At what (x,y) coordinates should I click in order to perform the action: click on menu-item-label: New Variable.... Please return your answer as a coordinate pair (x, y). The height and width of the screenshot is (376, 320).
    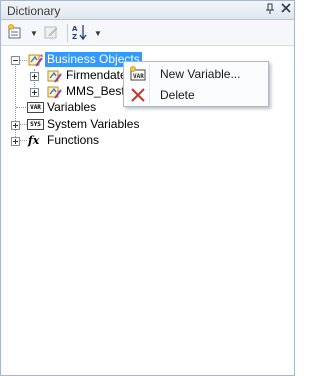
    Looking at the image, I should click on (200, 74).